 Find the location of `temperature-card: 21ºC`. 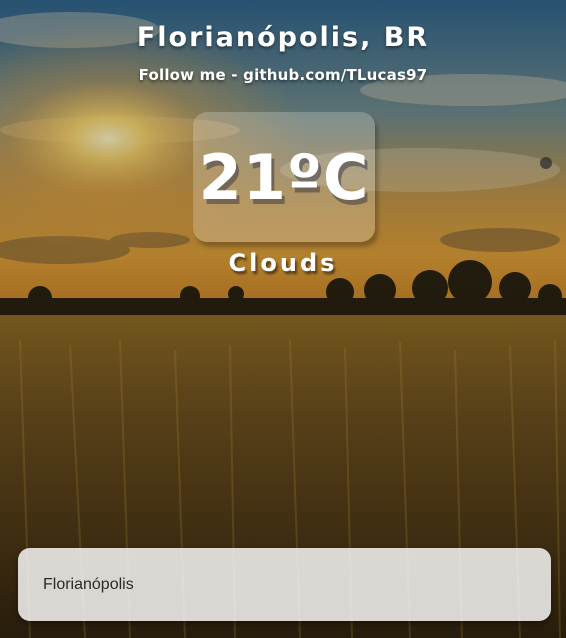

temperature-card: 21ºC is located at coordinates (284, 177).